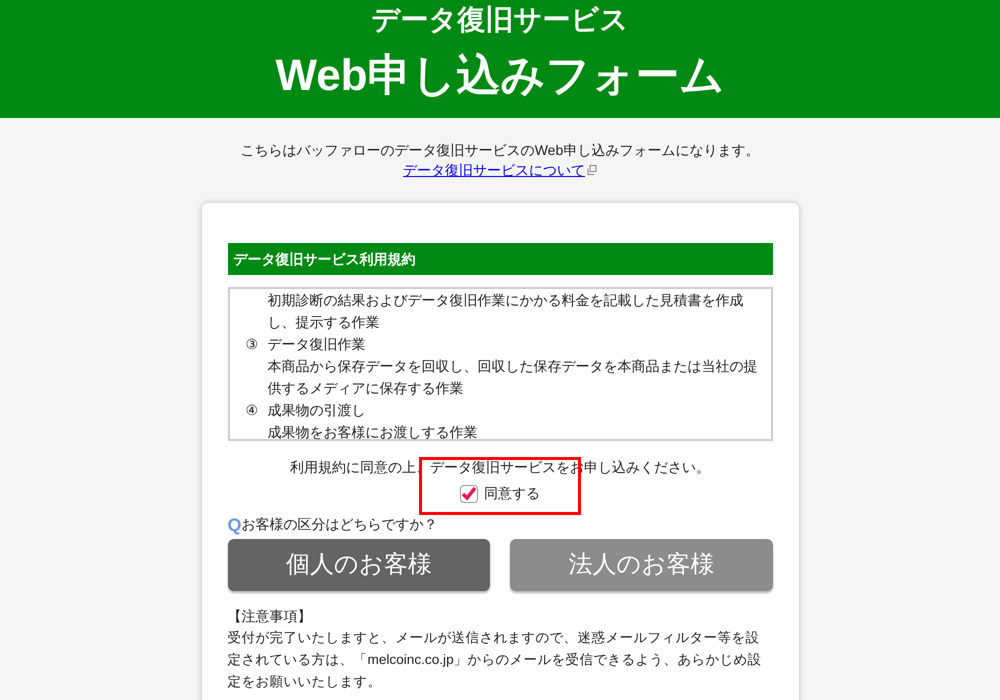 This screenshot has width=1000, height=700. Describe the element at coordinates (270, 616) in the screenshot. I see `notes-heading: 【注意事項】` at that location.